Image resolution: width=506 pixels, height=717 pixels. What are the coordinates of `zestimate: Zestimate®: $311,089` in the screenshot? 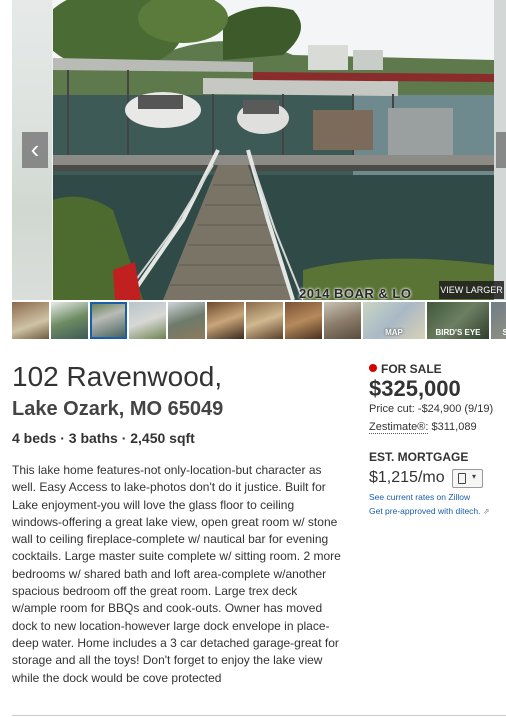 It's located at (423, 427).